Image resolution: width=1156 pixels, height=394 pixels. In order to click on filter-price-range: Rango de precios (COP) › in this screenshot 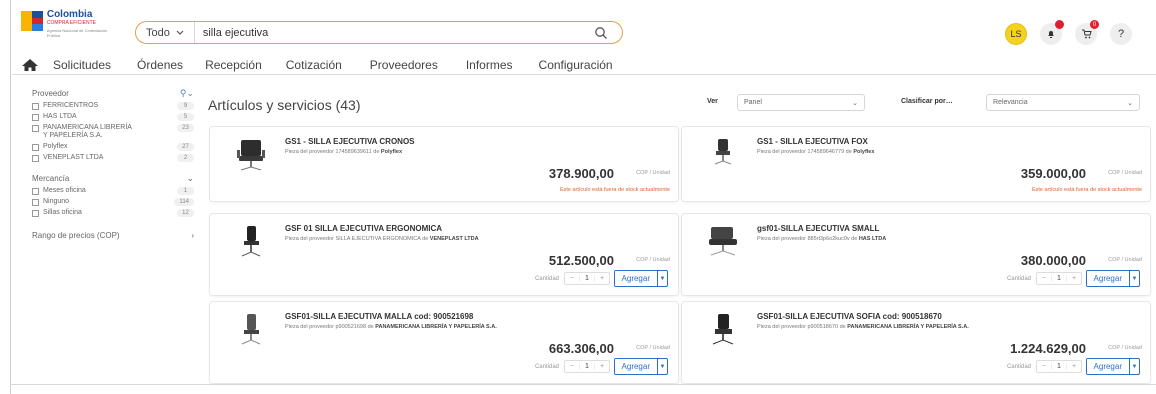, I will do `click(113, 235)`.